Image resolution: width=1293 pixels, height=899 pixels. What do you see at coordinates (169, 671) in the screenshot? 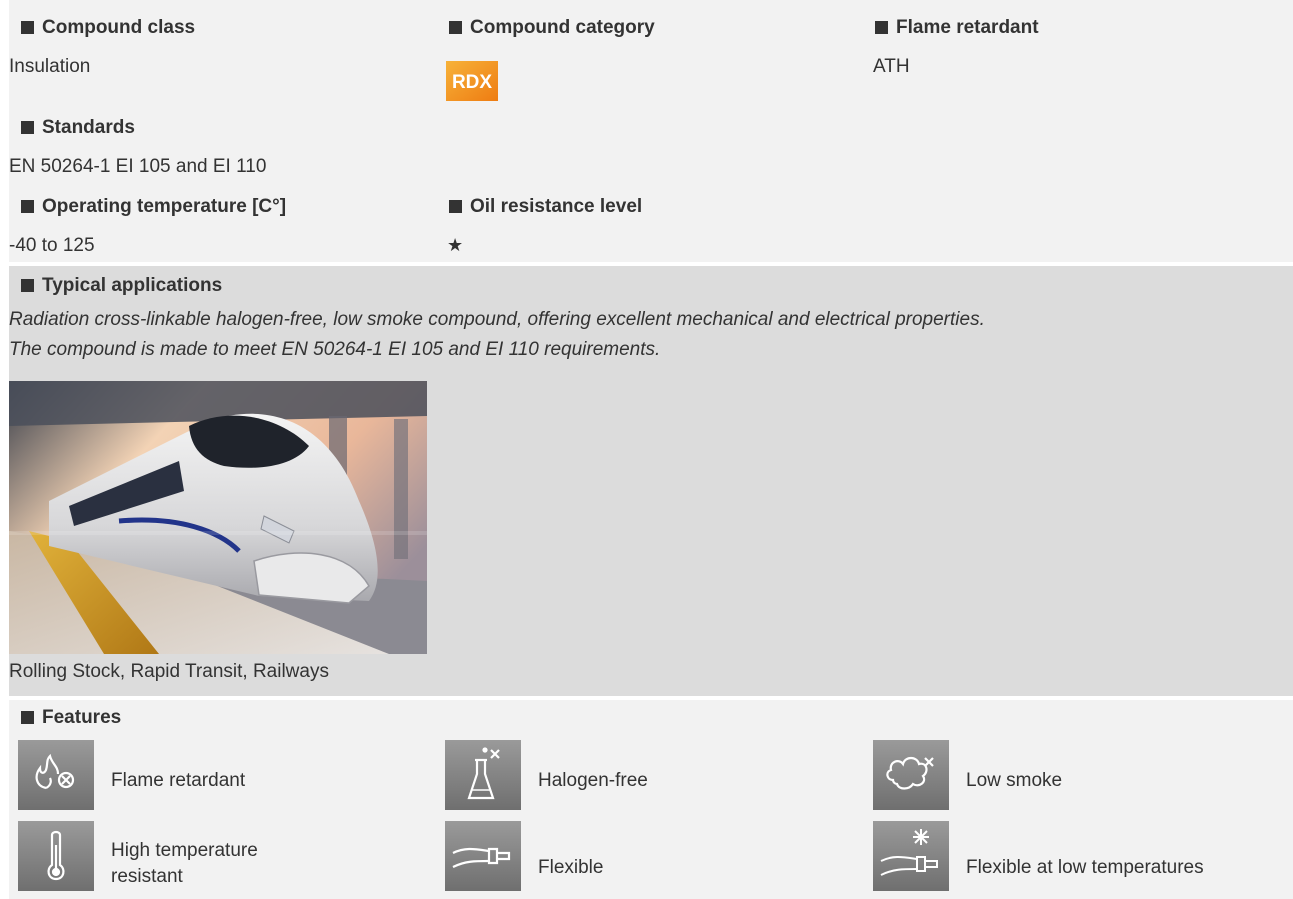
I see `applications-caption: Rolling Stock, Rapid Transit, Railways` at bounding box center [169, 671].